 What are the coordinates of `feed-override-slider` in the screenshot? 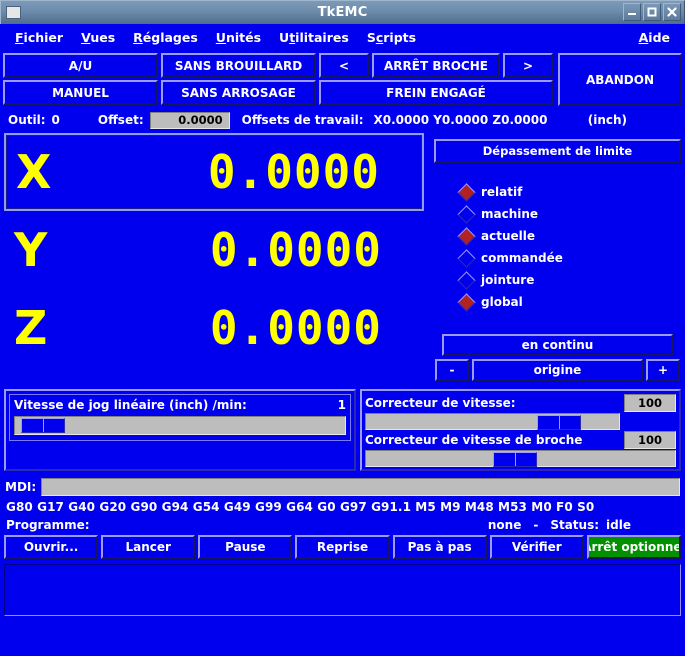 It's located at (492, 421).